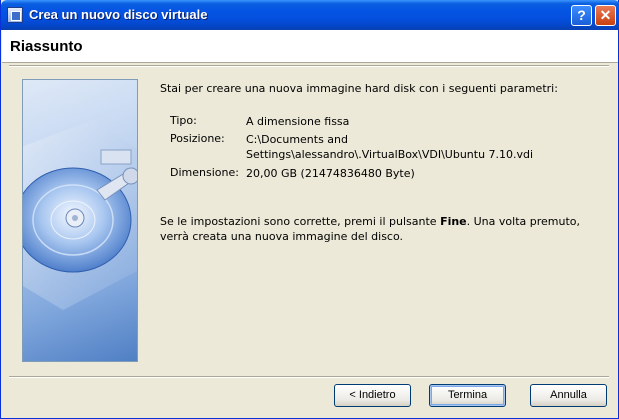 This screenshot has height=419, width=619. Describe the element at coordinates (15, 15) in the screenshot. I see `virtualbox-app-icon` at that location.